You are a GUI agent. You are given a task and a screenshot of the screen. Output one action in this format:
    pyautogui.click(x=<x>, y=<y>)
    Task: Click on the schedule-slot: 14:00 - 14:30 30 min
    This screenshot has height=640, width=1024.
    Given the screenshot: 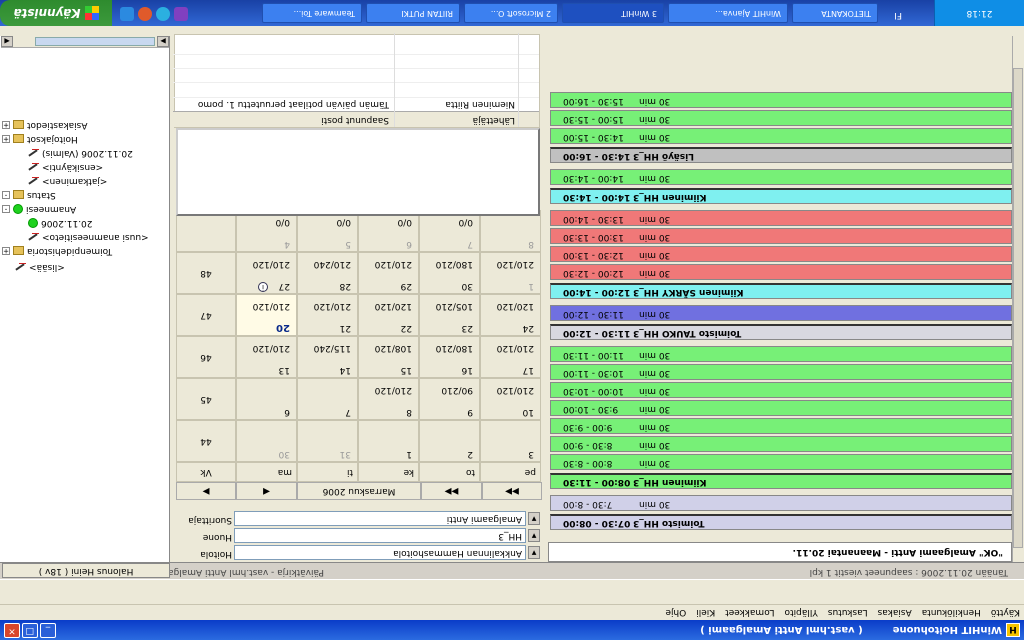 What is the action you would take?
    pyautogui.click(x=781, y=177)
    